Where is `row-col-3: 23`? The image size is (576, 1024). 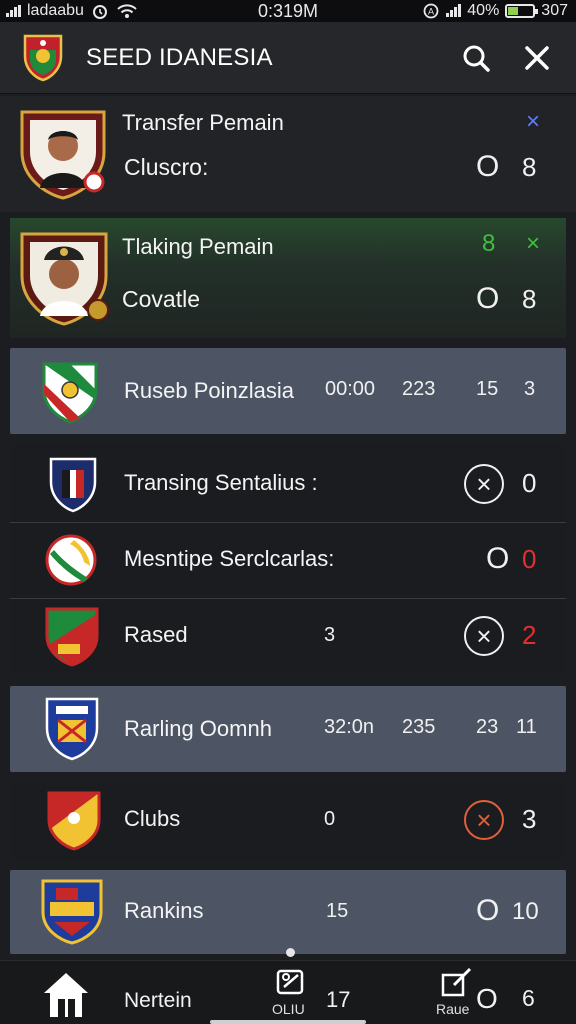 row-col-3: 23 is located at coordinates (487, 727).